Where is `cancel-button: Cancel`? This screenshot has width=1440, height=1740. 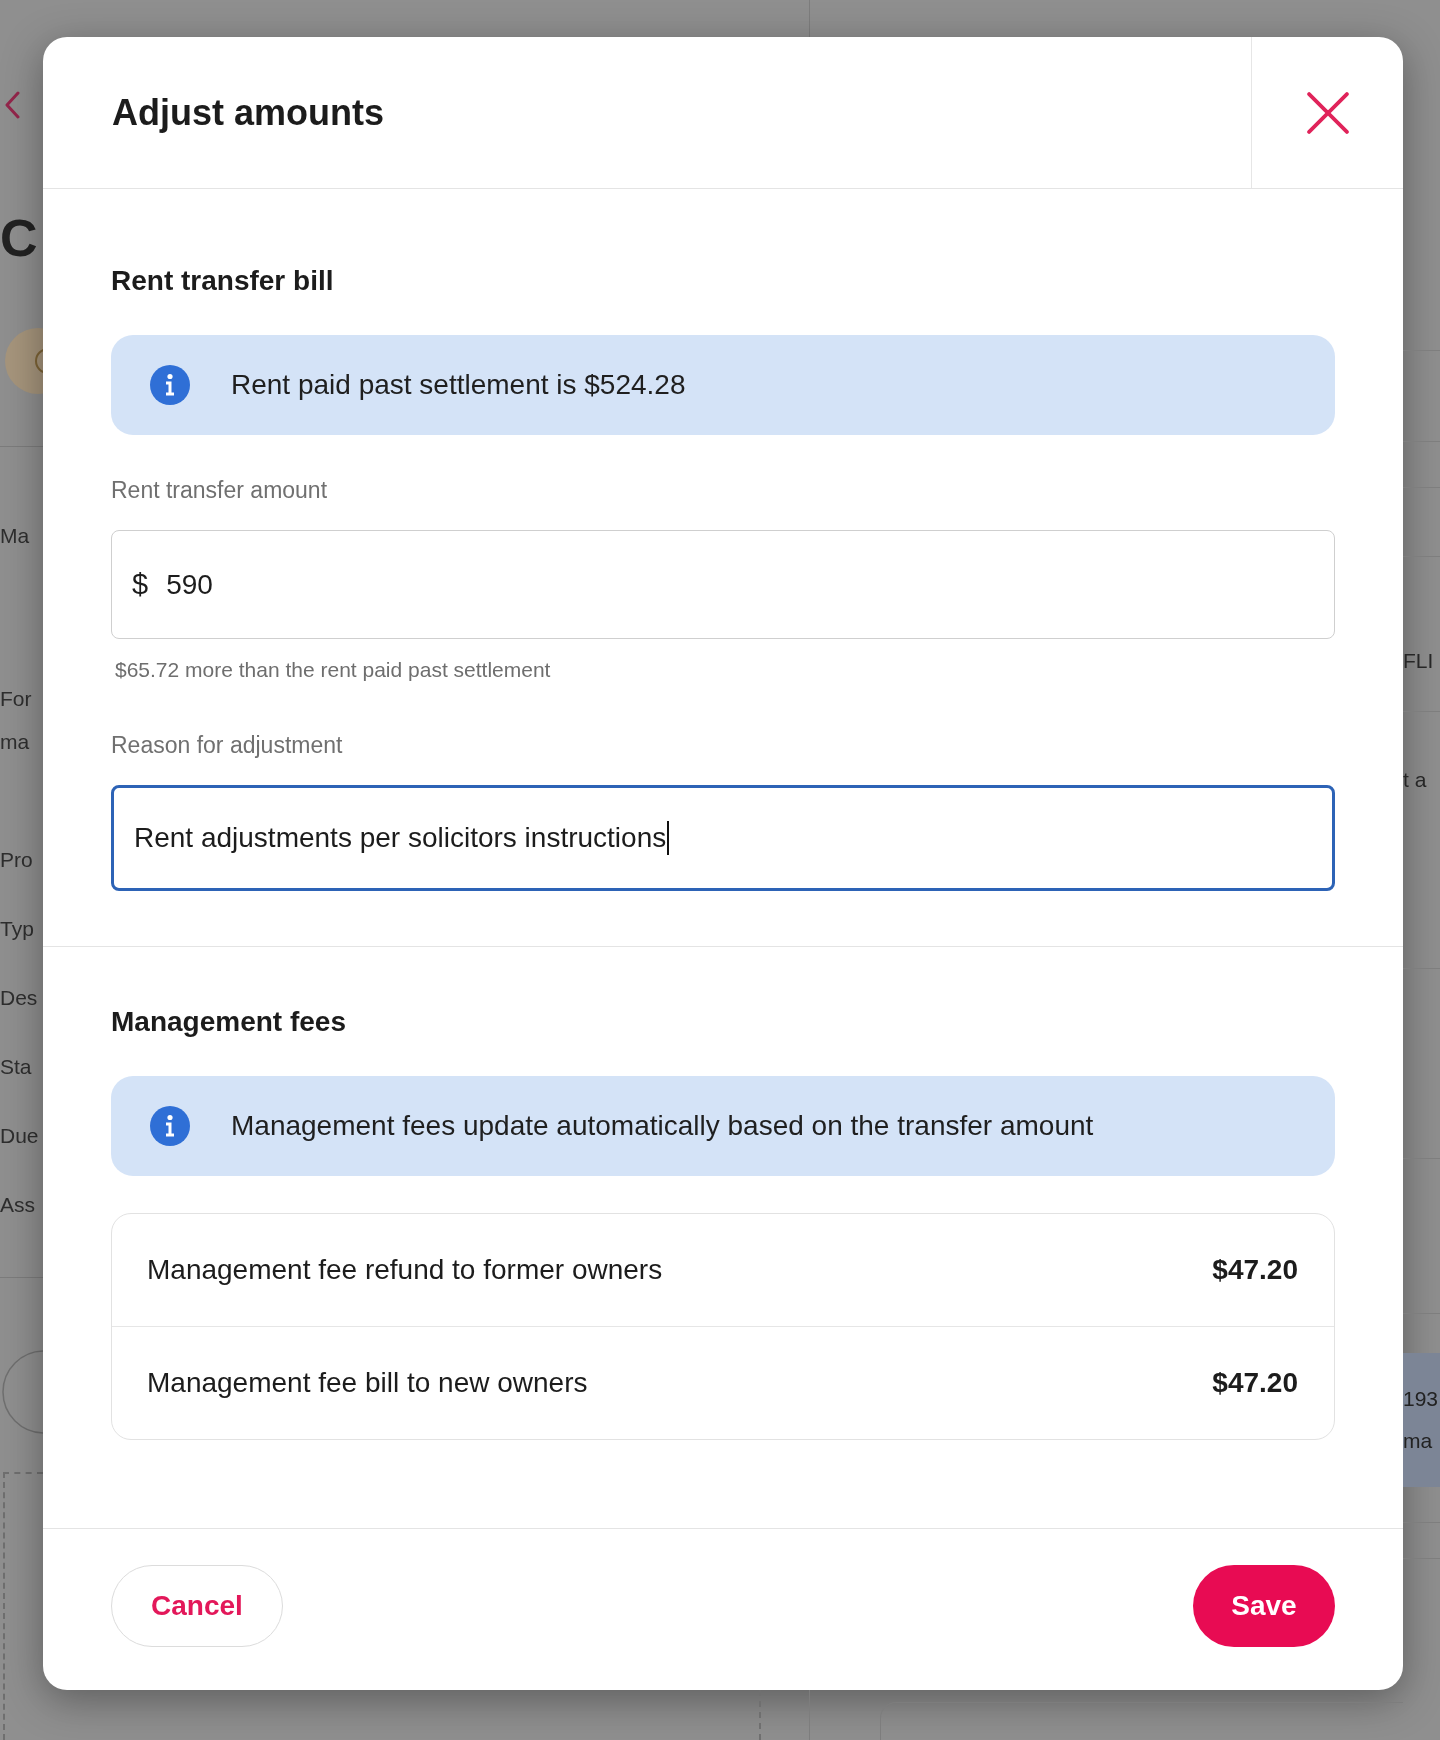 cancel-button: Cancel is located at coordinates (197, 1606).